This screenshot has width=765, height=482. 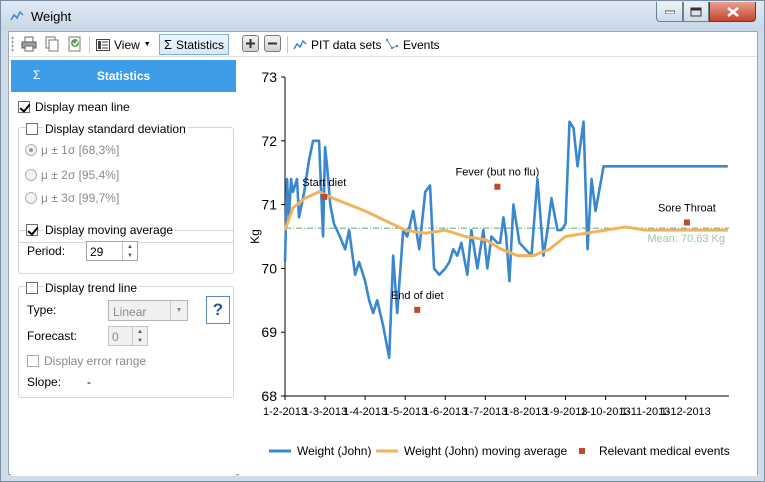 I want to click on x-tick-label: 1-4-2013, so click(x=365, y=412).